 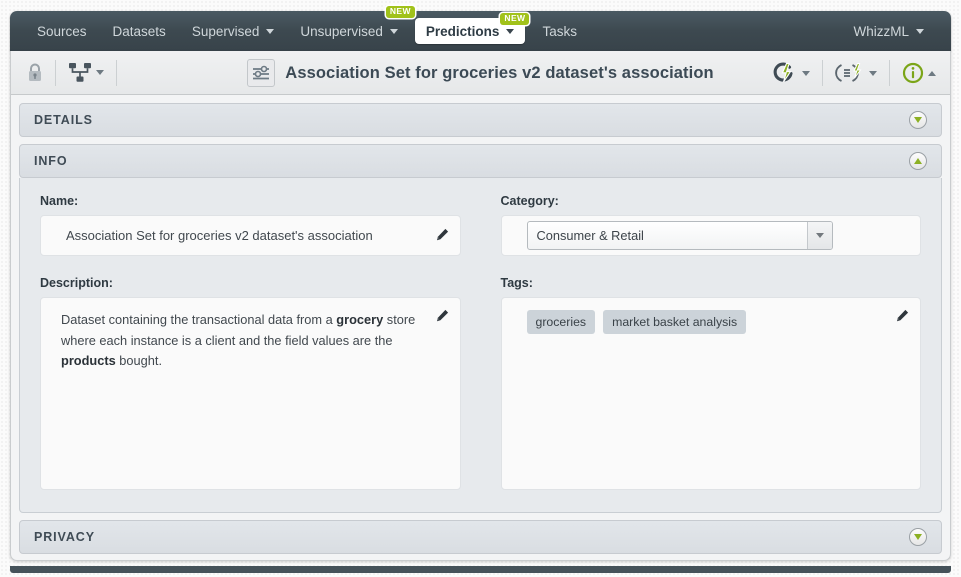 I want to click on privacy-expand-toggle, so click(x=918, y=537).